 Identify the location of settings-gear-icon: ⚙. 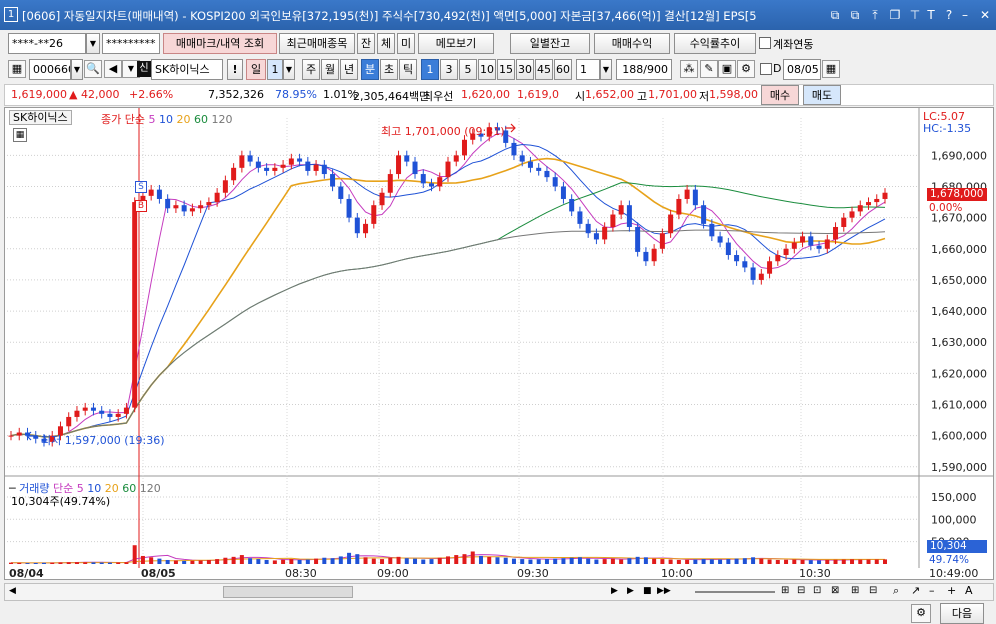
(921, 613).